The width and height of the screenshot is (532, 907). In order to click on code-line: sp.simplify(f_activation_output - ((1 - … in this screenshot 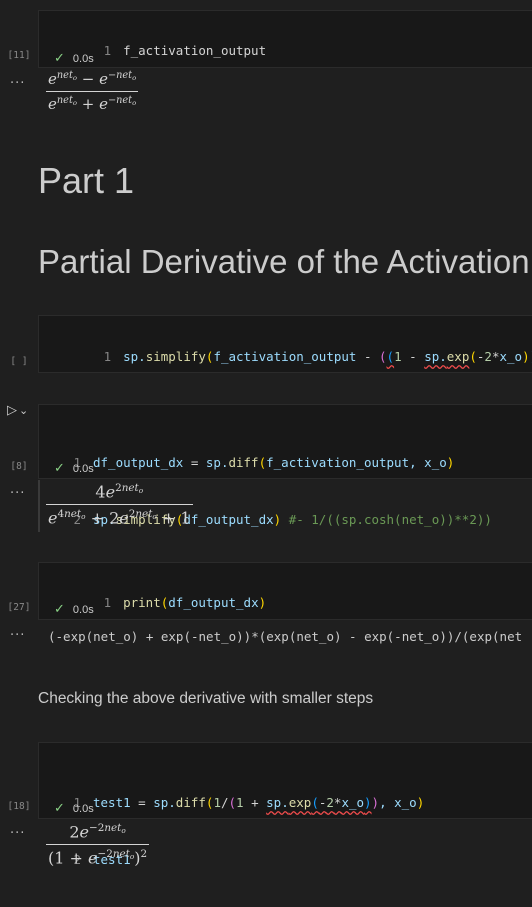, I will do `click(327, 356)`.